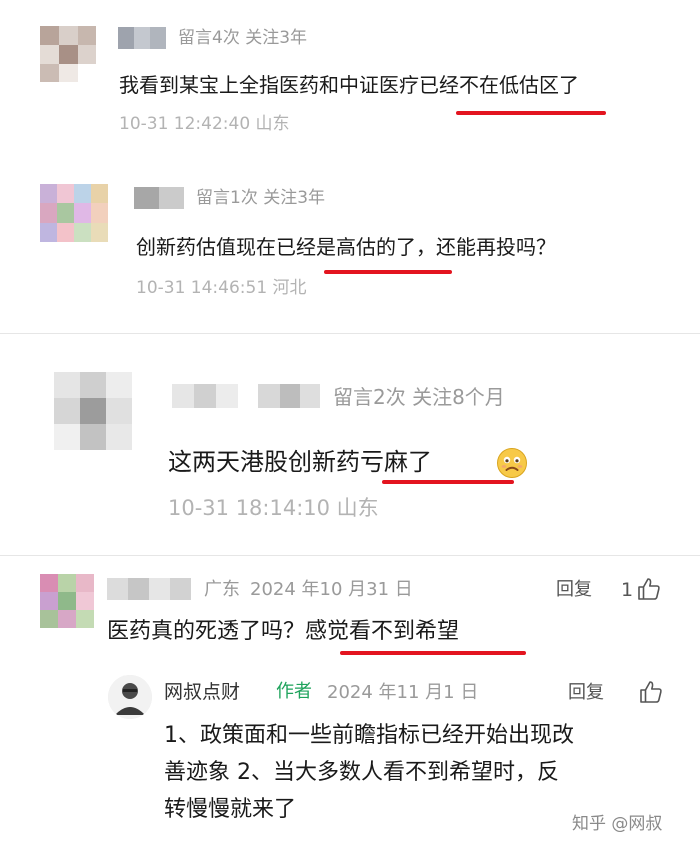 Image resolution: width=700 pixels, height=853 pixels. Describe the element at coordinates (243, 38) in the screenshot. I see `comment-meta: 留言4次 关注3年` at that location.